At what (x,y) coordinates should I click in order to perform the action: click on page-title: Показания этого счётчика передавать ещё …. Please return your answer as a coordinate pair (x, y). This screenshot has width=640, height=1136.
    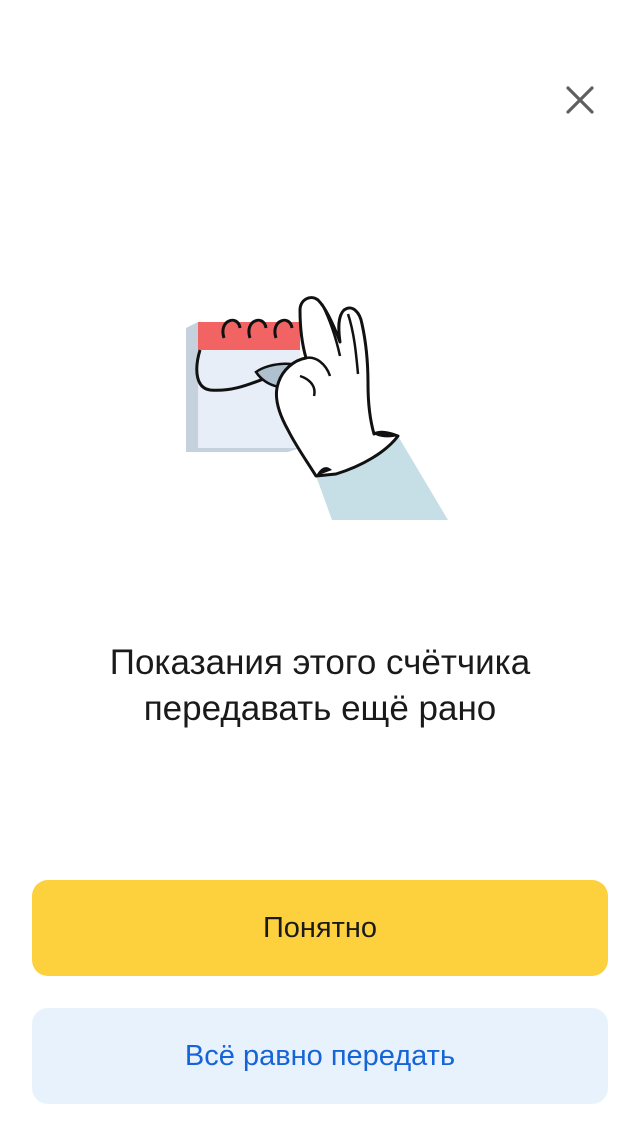
    Looking at the image, I should click on (320, 686).